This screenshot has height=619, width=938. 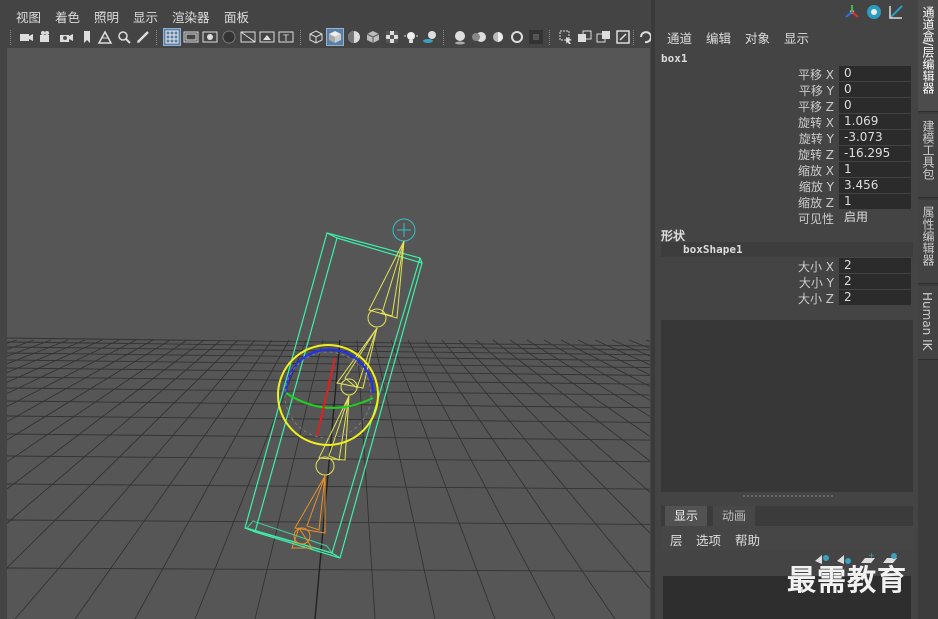 What do you see at coordinates (377, 318) in the screenshot?
I see `neck-joint` at bounding box center [377, 318].